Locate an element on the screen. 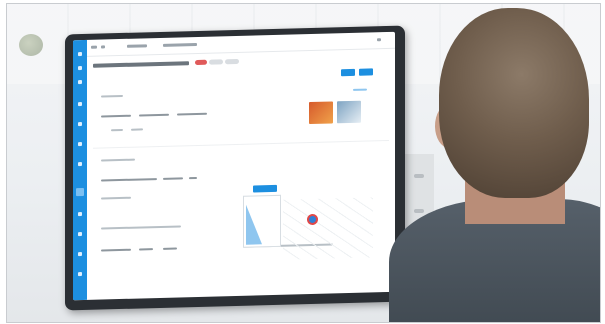 The width and height of the screenshot is (605, 324). screen-chart-thumbnail is located at coordinates (262, 221).